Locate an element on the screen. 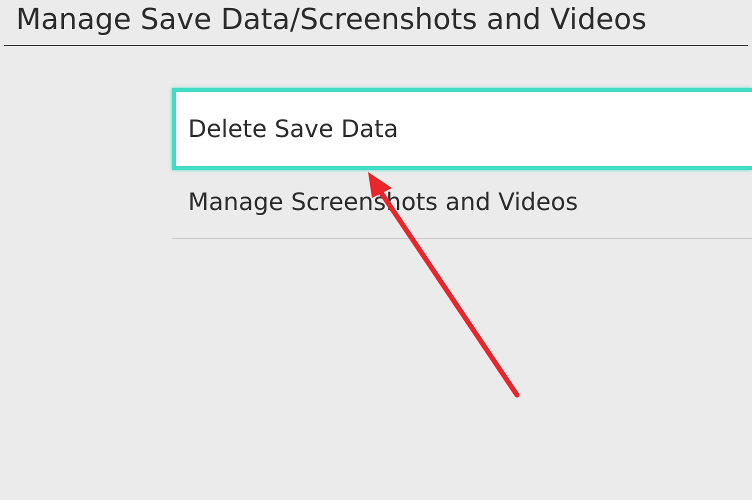 Image resolution: width=752 pixels, height=500 pixels. menu-item: Delete Save Data is located at coordinates (462, 129).